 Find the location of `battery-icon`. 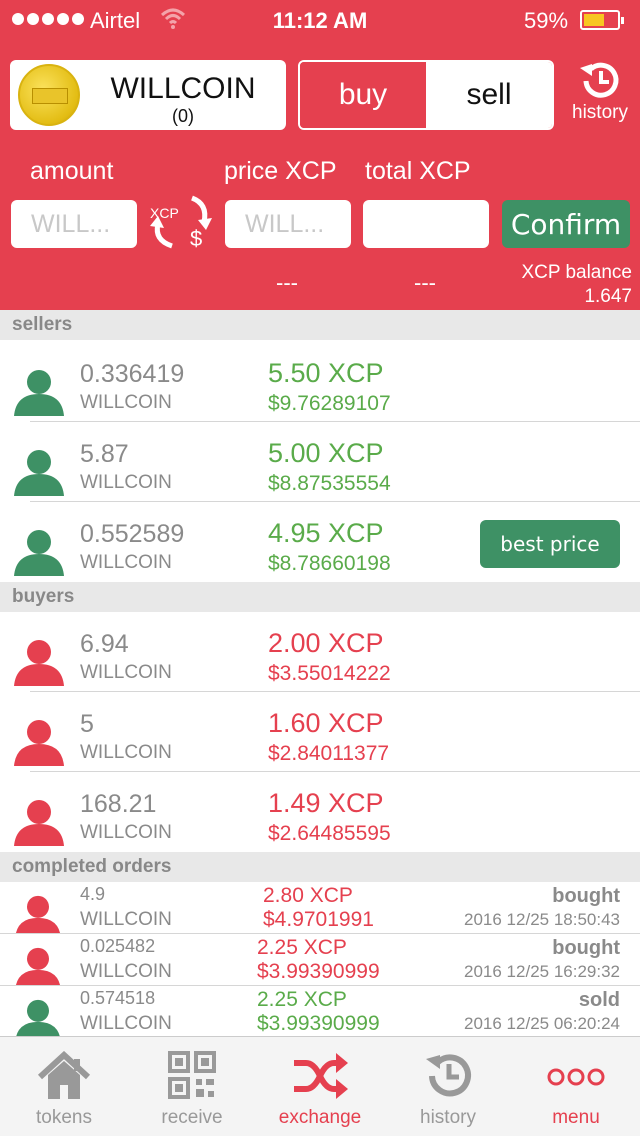

battery-icon is located at coordinates (602, 20).